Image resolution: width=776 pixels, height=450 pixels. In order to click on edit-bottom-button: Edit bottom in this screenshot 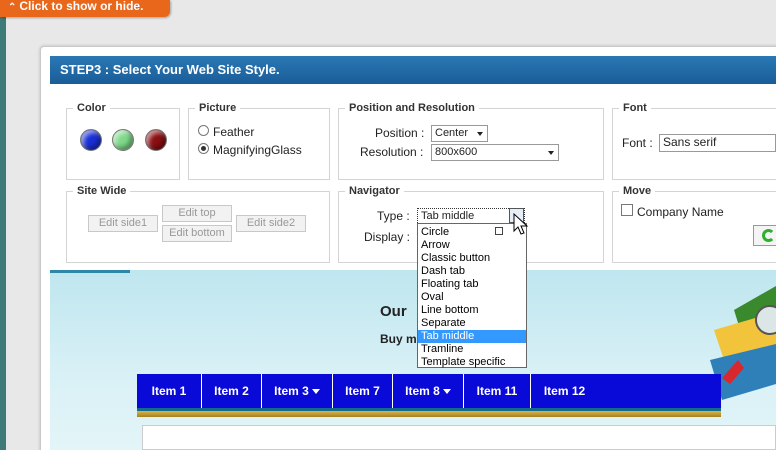, I will do `click(197, 233)`.